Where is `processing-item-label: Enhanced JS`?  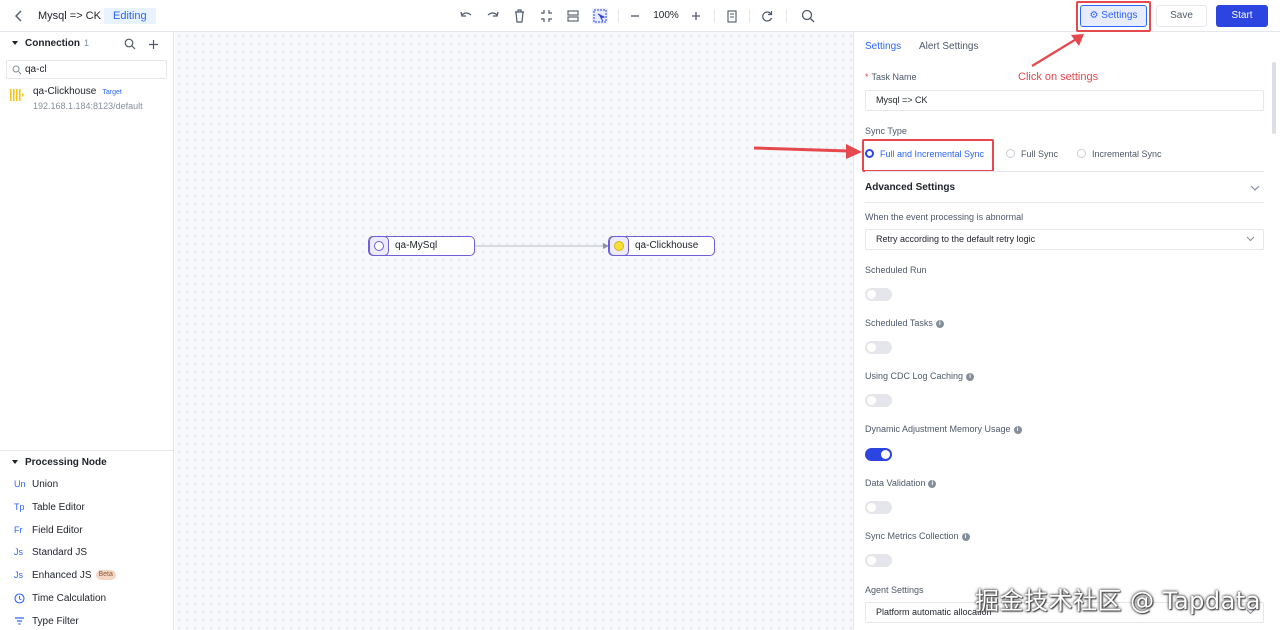 processing-item-label: Enhanced JS is located at coordinates (62, 575).